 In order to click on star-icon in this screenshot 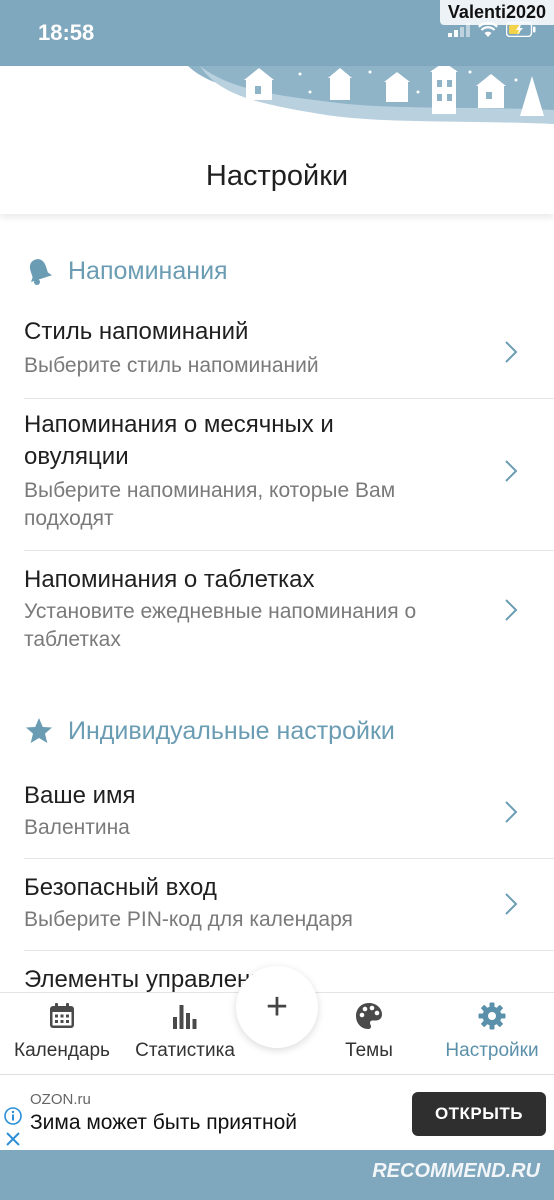, I will do `click(39, 730)`.